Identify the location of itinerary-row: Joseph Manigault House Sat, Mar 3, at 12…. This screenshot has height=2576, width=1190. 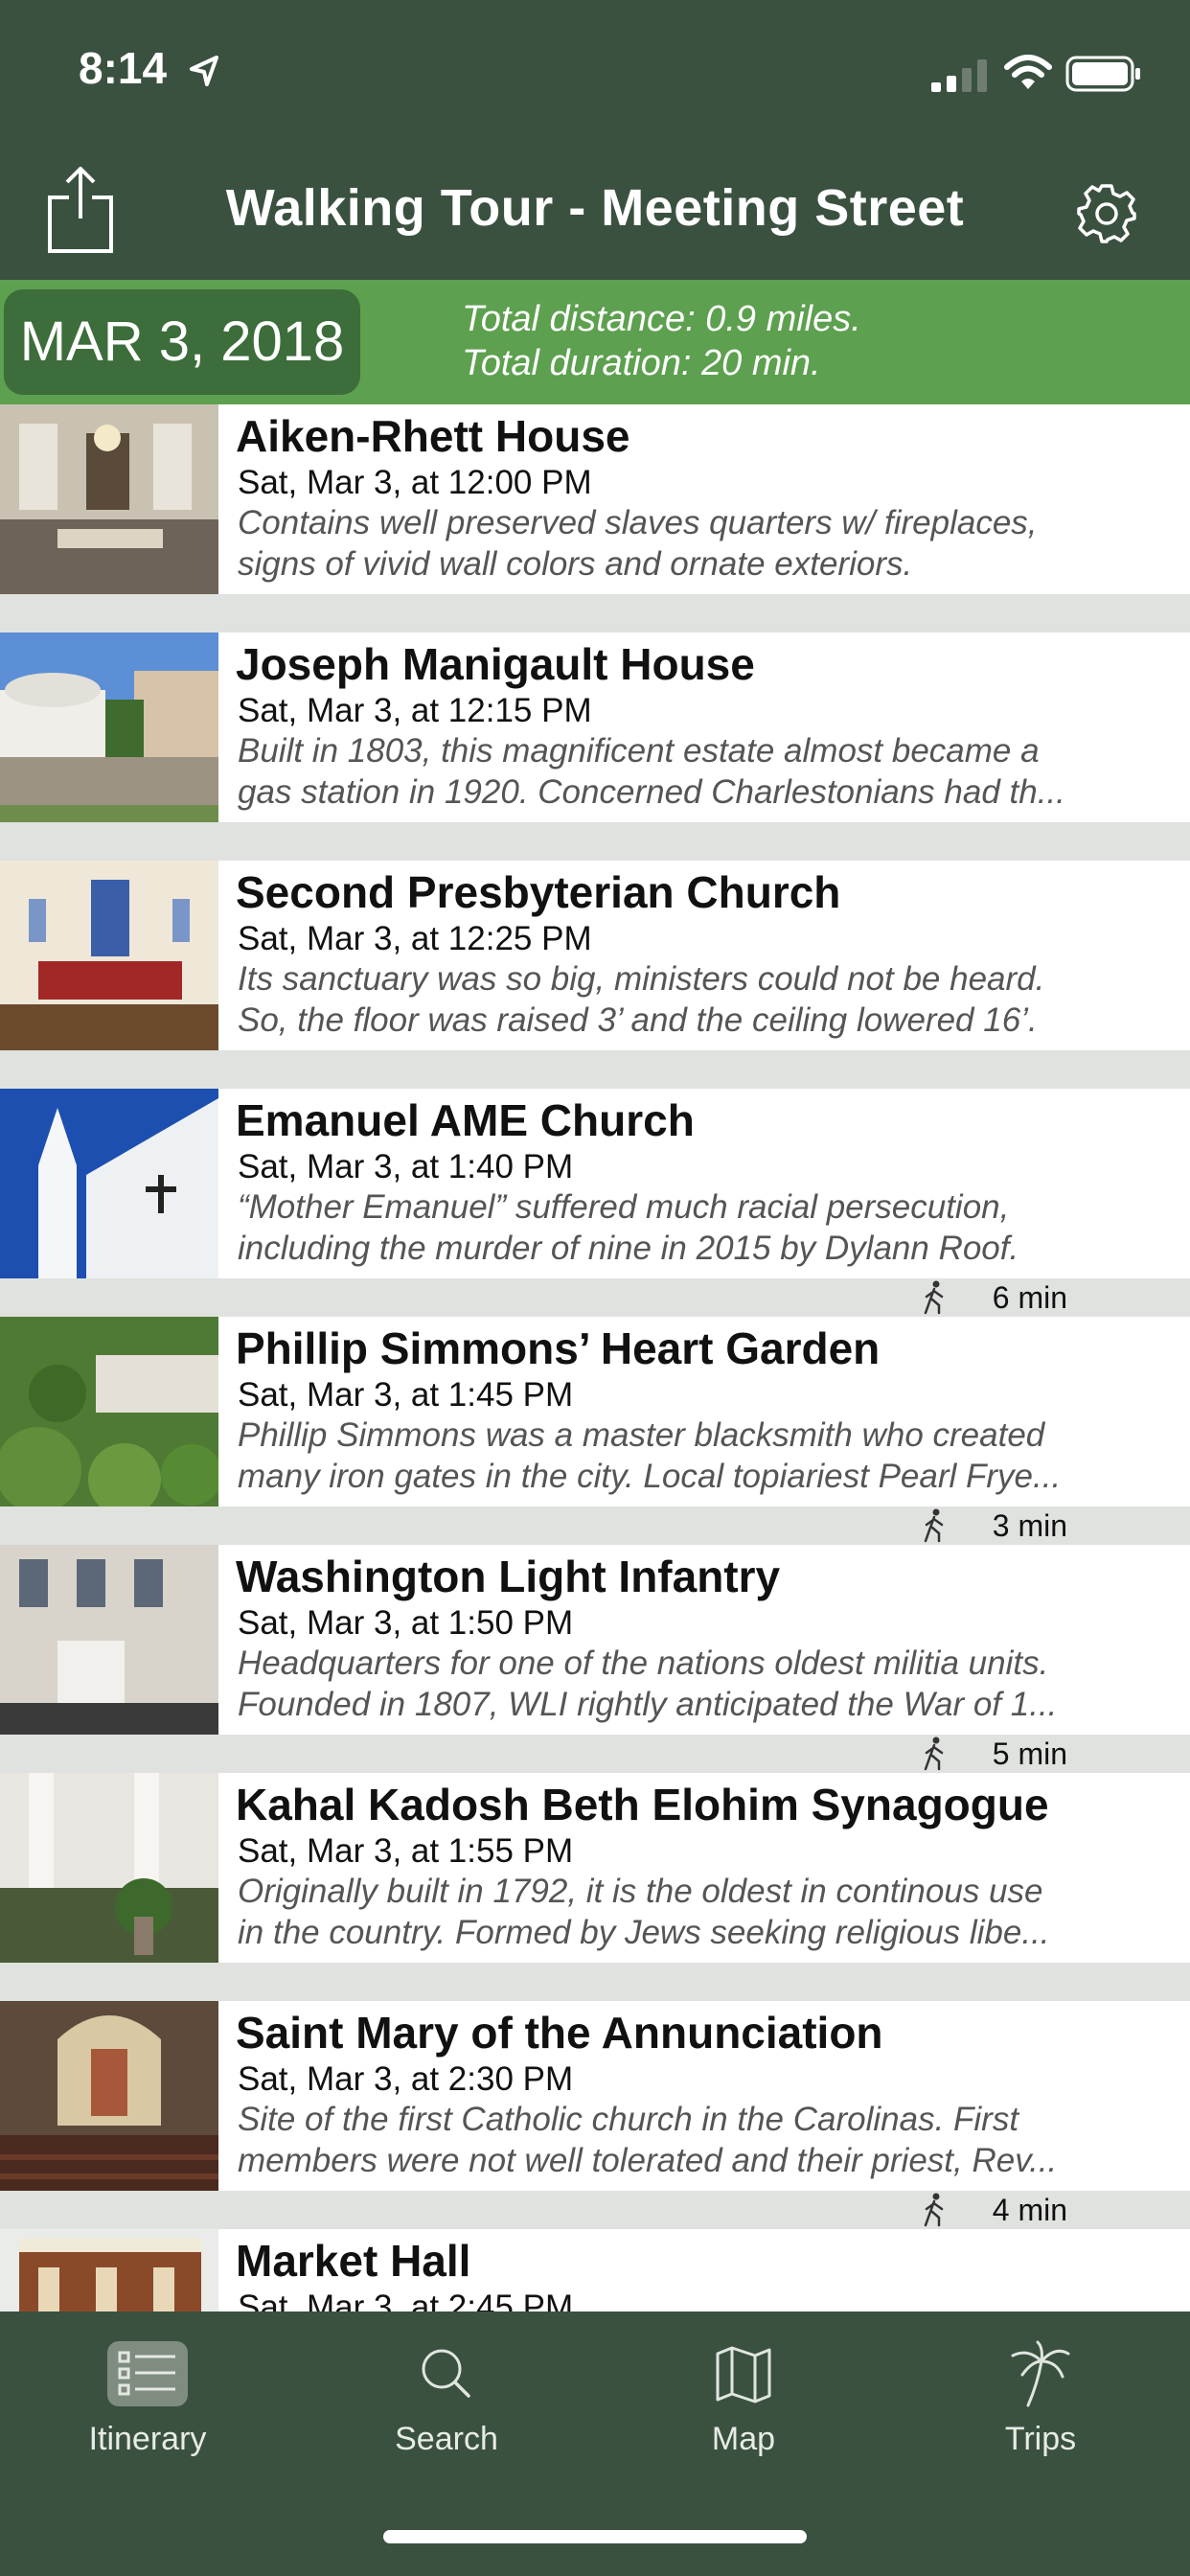
(595, 727).